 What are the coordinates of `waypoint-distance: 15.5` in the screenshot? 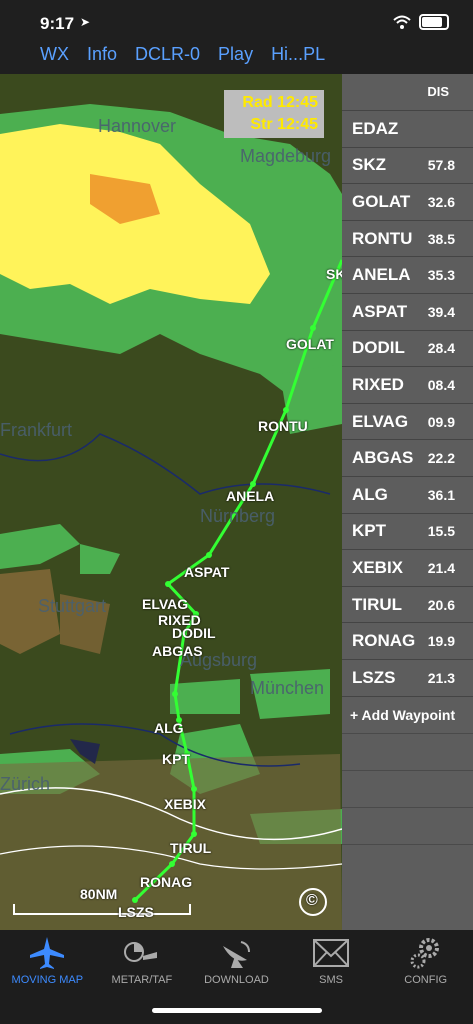 It's located at (441, 531).